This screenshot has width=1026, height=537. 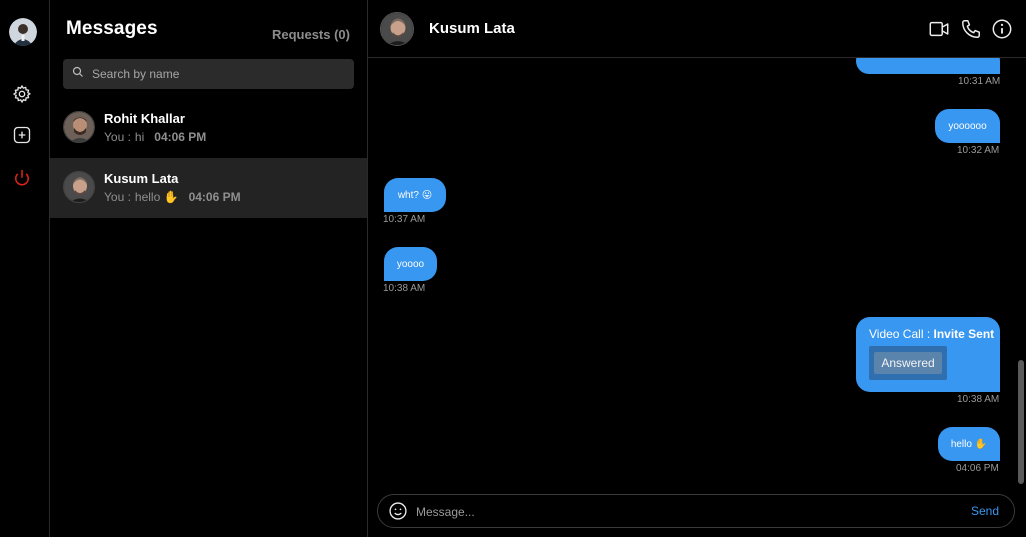 I want to click on message-text: hello ✋, so click(x=969, y=444).